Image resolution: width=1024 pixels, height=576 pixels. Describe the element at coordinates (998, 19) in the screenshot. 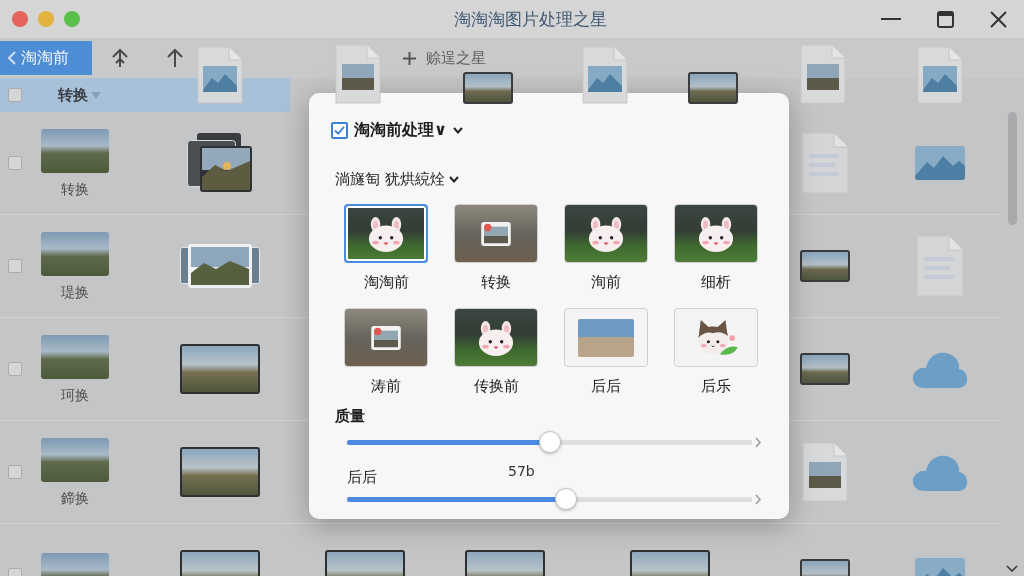

I see `close-icon` at that location.